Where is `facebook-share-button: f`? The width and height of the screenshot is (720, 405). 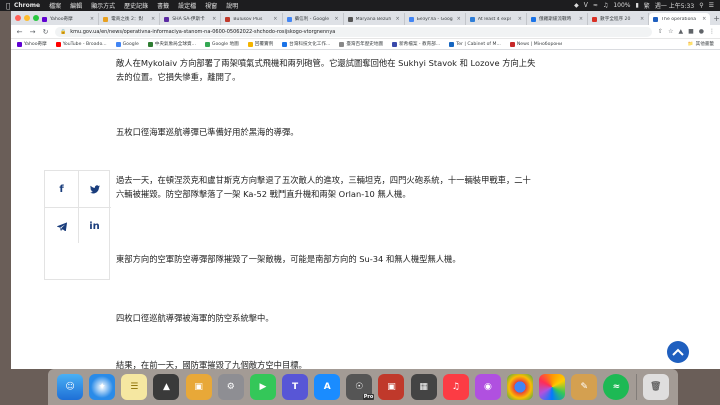 facebook-share-button: f is located at coordinates (61, 189).